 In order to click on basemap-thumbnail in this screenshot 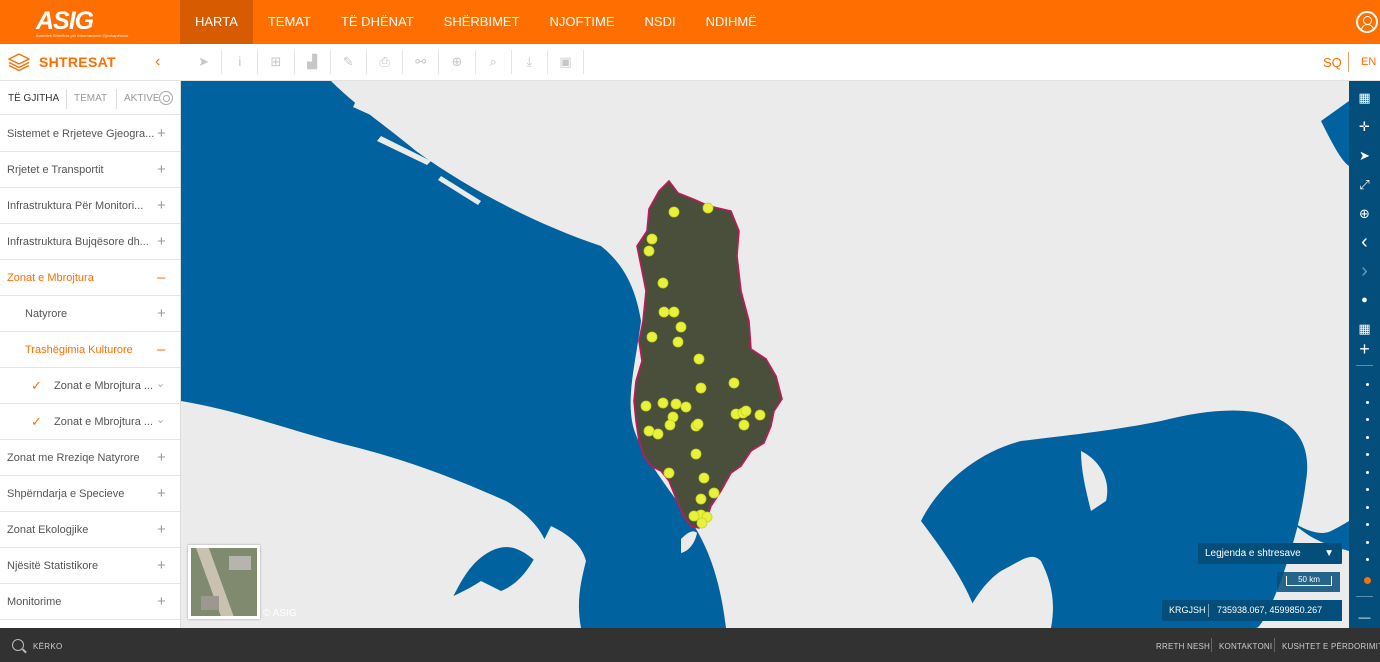, I will do `click(224, 582)`.